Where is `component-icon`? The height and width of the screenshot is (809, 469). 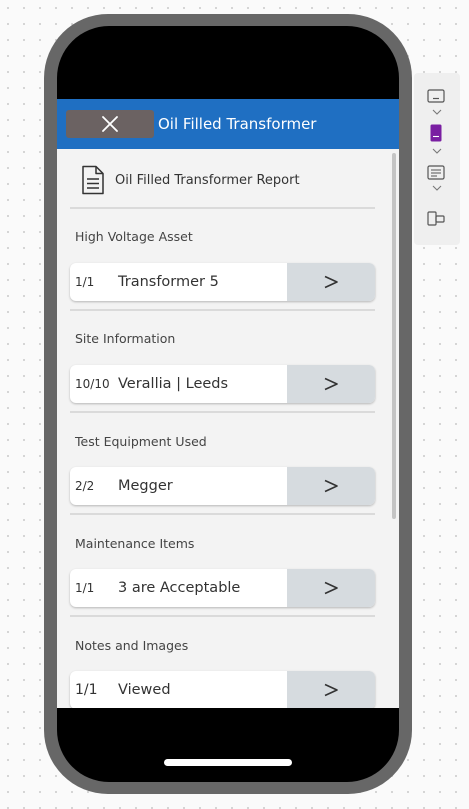
component-icon is located at coordinates (436, 218).